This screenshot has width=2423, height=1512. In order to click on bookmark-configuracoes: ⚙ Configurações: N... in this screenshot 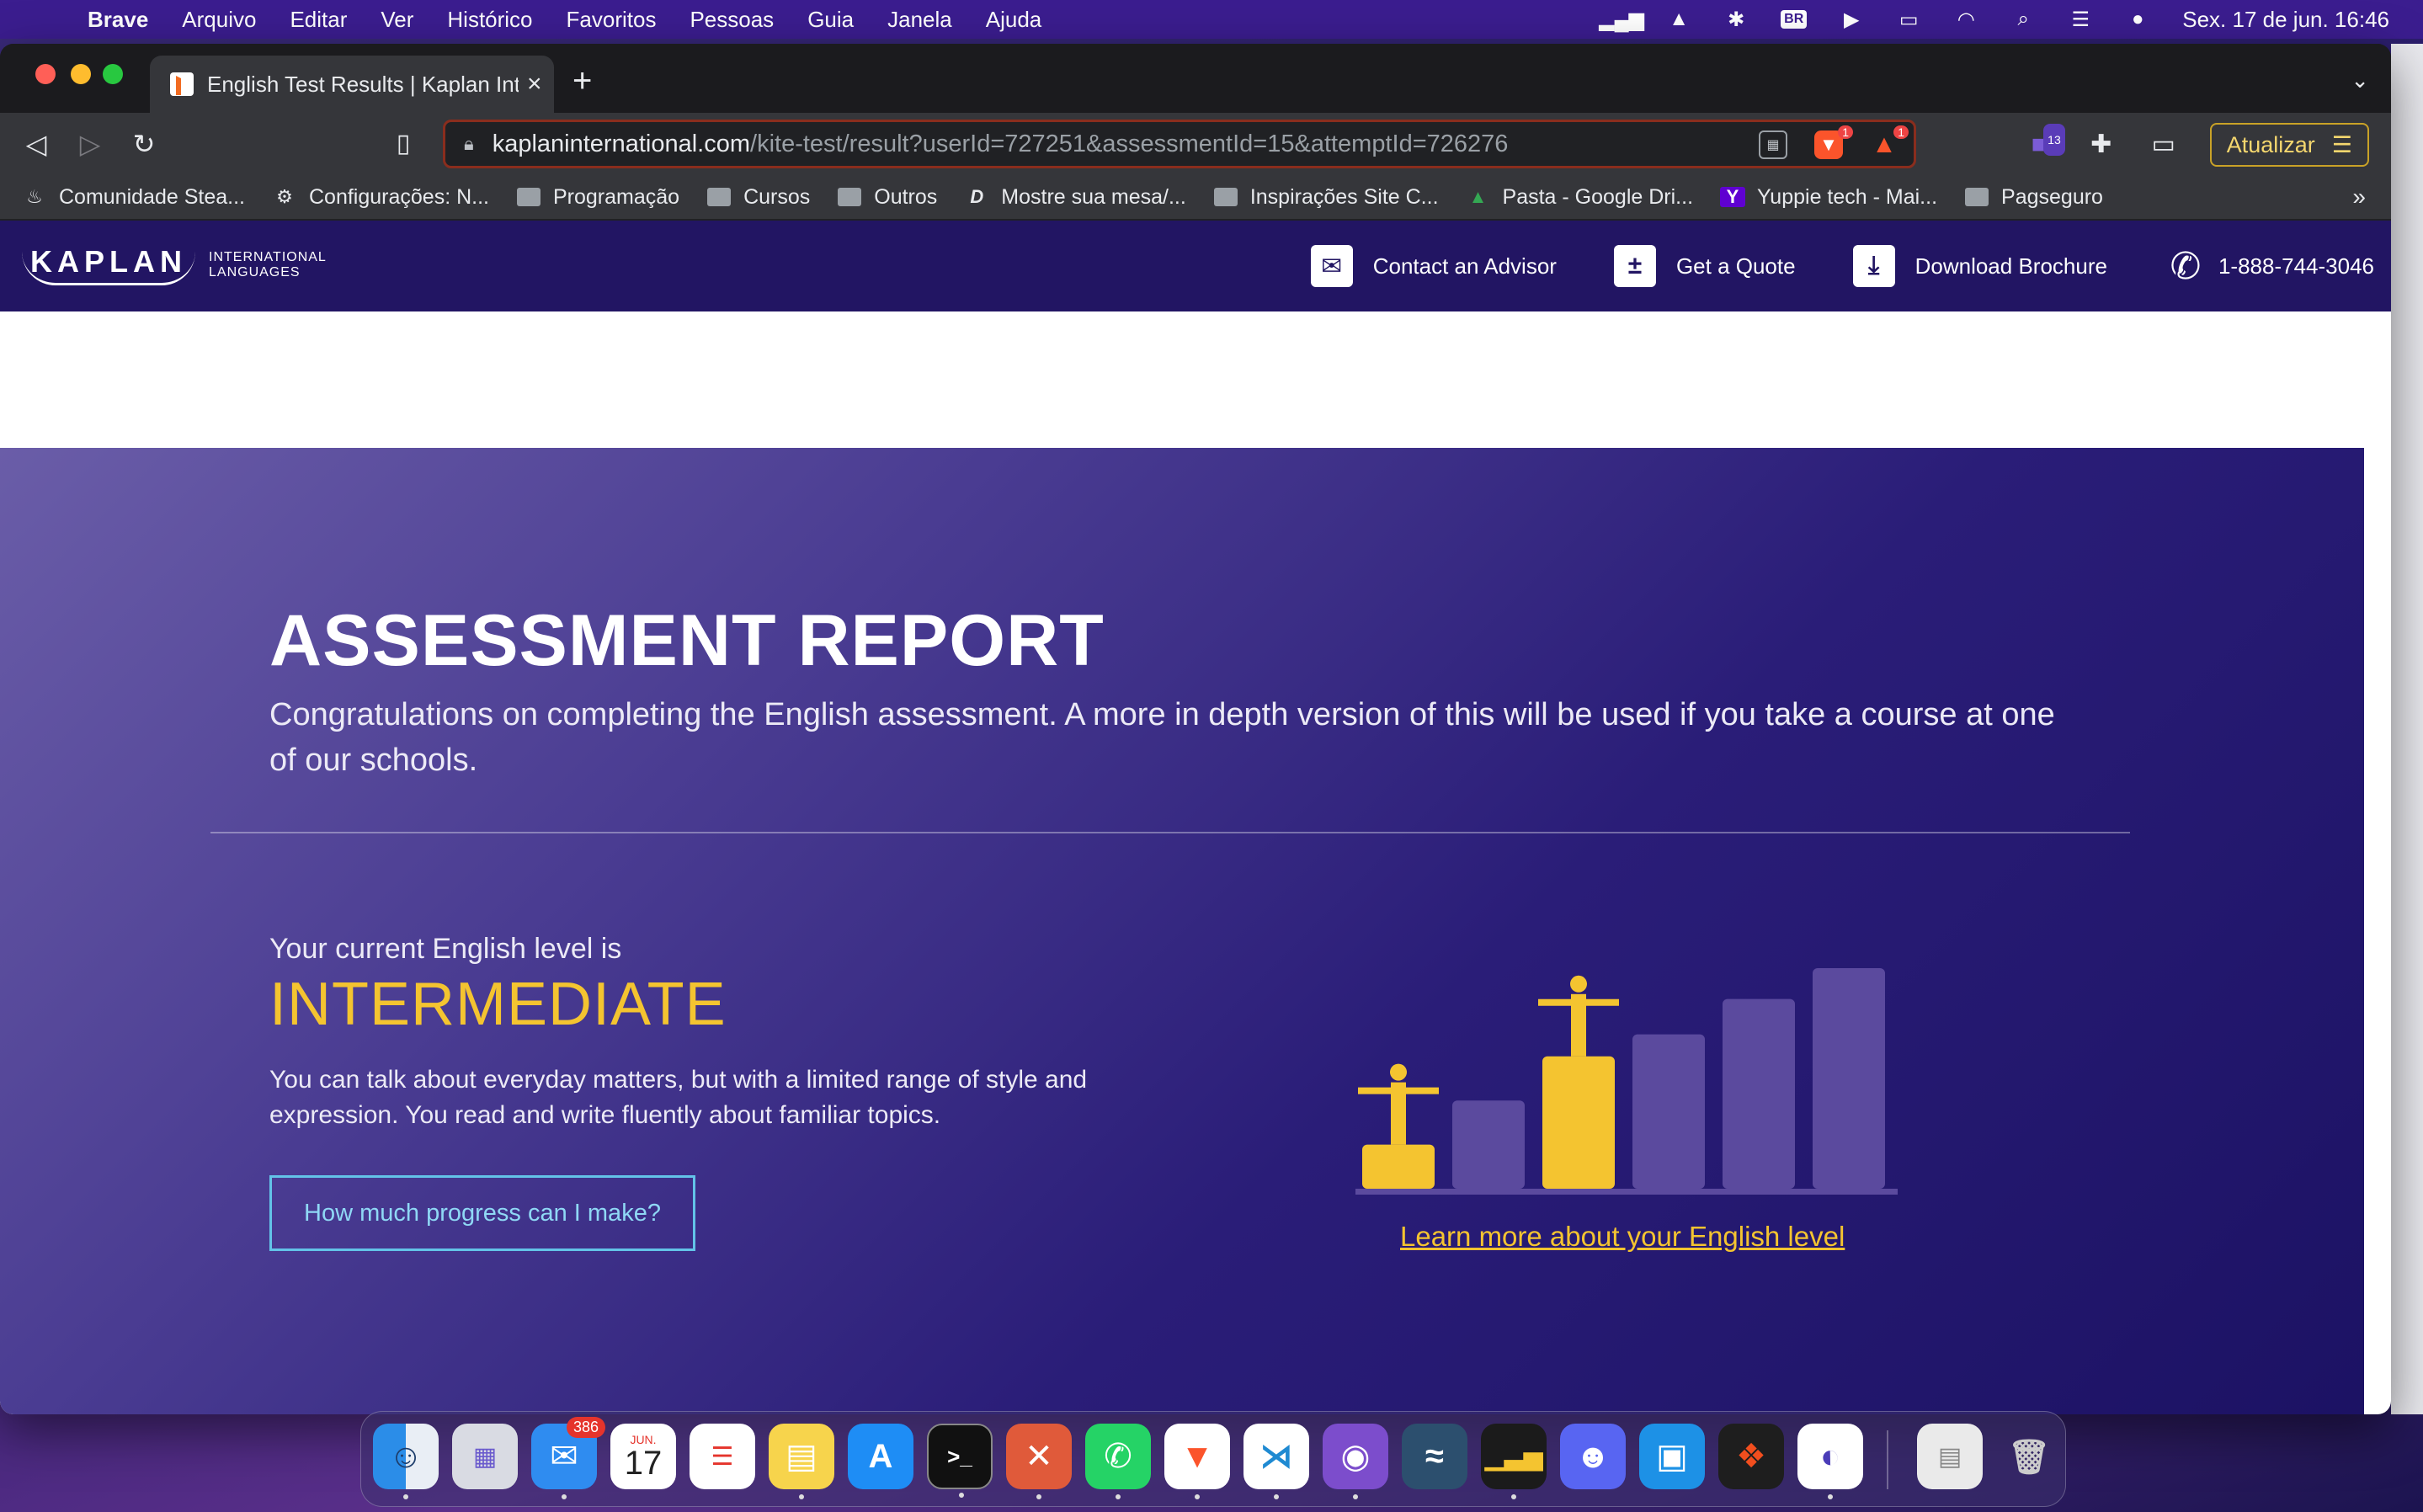, I will do `click(381, 198)`.